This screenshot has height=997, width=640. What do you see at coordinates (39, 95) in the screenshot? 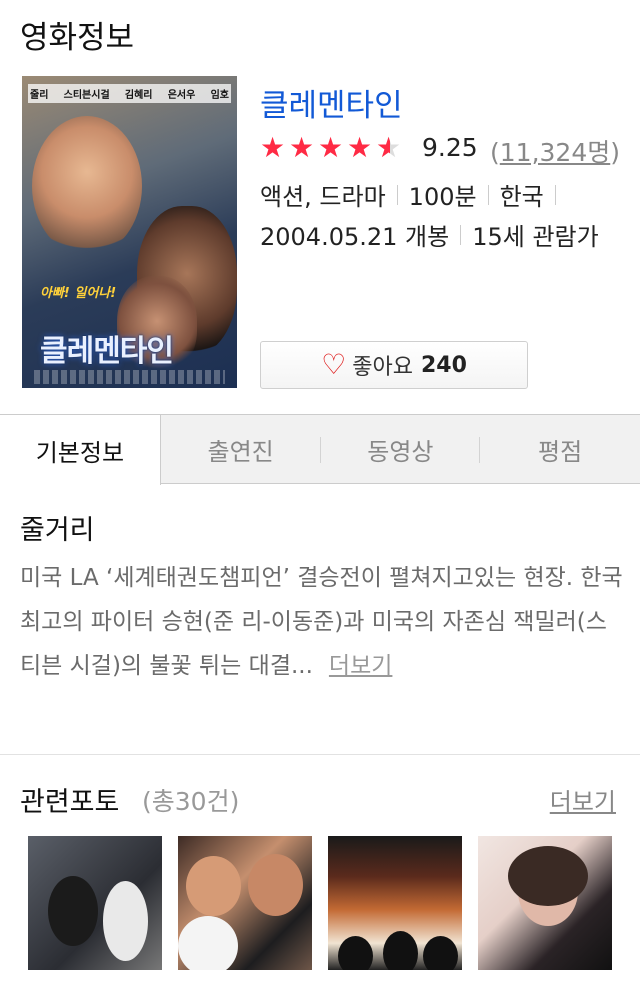
I see `poster-cast-name: 줄리` at bounding box center [39, 95].